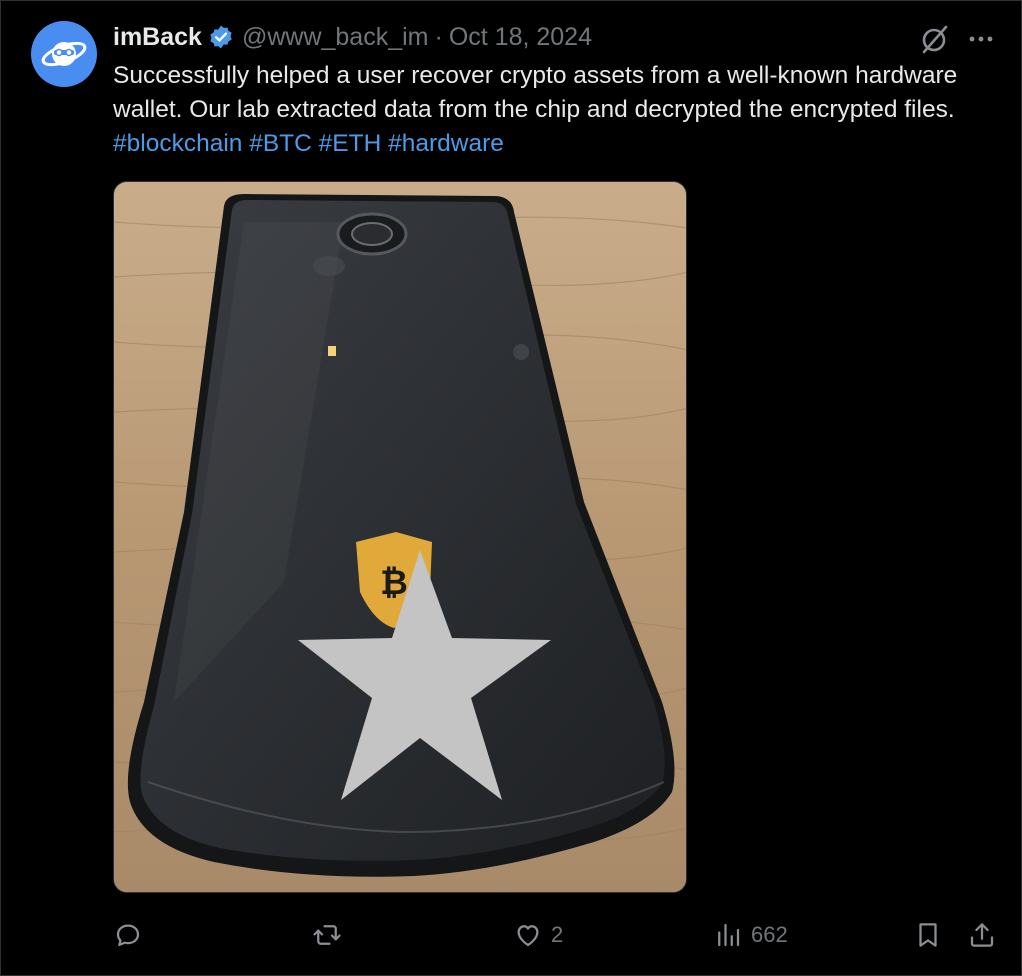  Describe the element at coordinates (769, 934) in the screenshot. I see `views-count: 662` at that location.